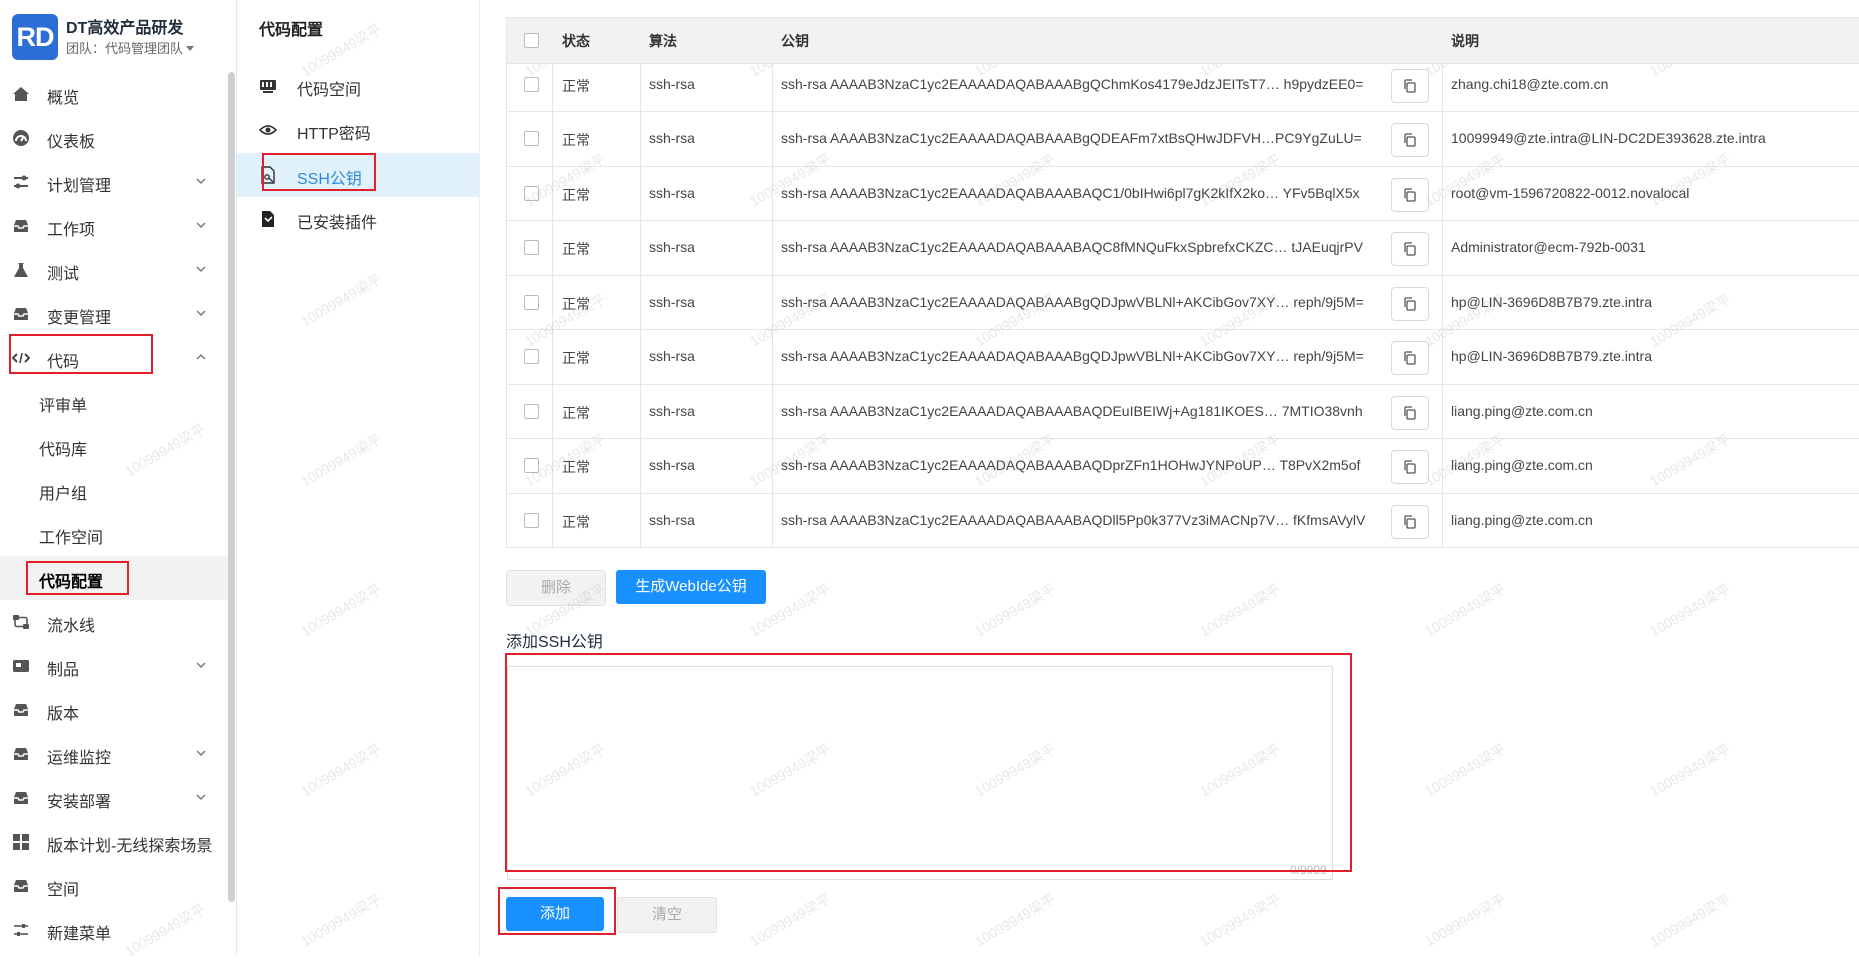 Image resolution: width=1859 pixels, height=961 pixels. I want to click on team-selector: 团队：代码管理团队, so click(130, 47).